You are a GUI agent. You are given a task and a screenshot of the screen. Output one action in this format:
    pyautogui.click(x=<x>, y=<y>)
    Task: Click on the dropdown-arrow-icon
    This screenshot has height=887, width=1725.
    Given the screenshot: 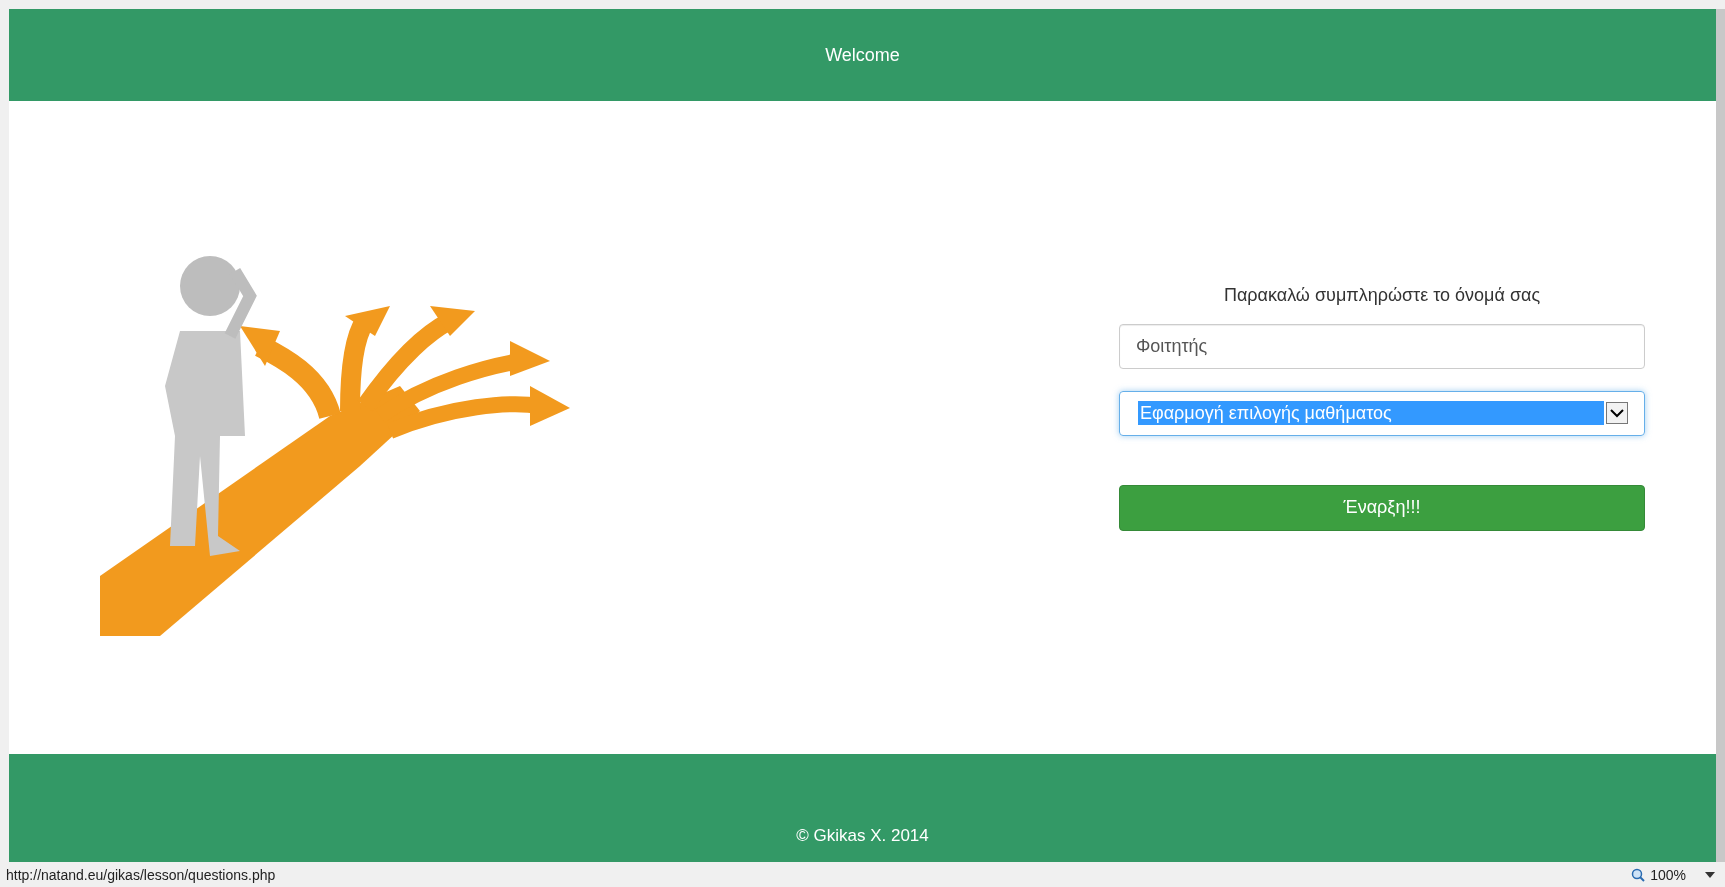 What is the action you would take?
    pyautogui.click(x=1710, y=874)
    